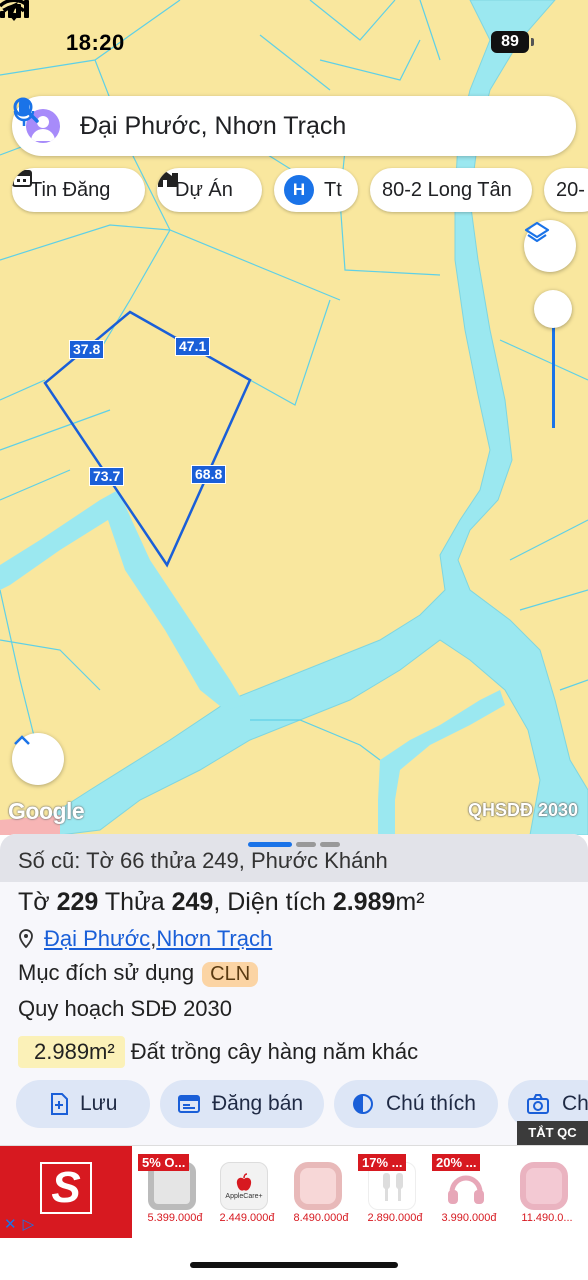 Image resolution: width=588 pixels, height=1280 pixels. I want to click on ad-price: 2.449.000đ, so click(247, 1218).